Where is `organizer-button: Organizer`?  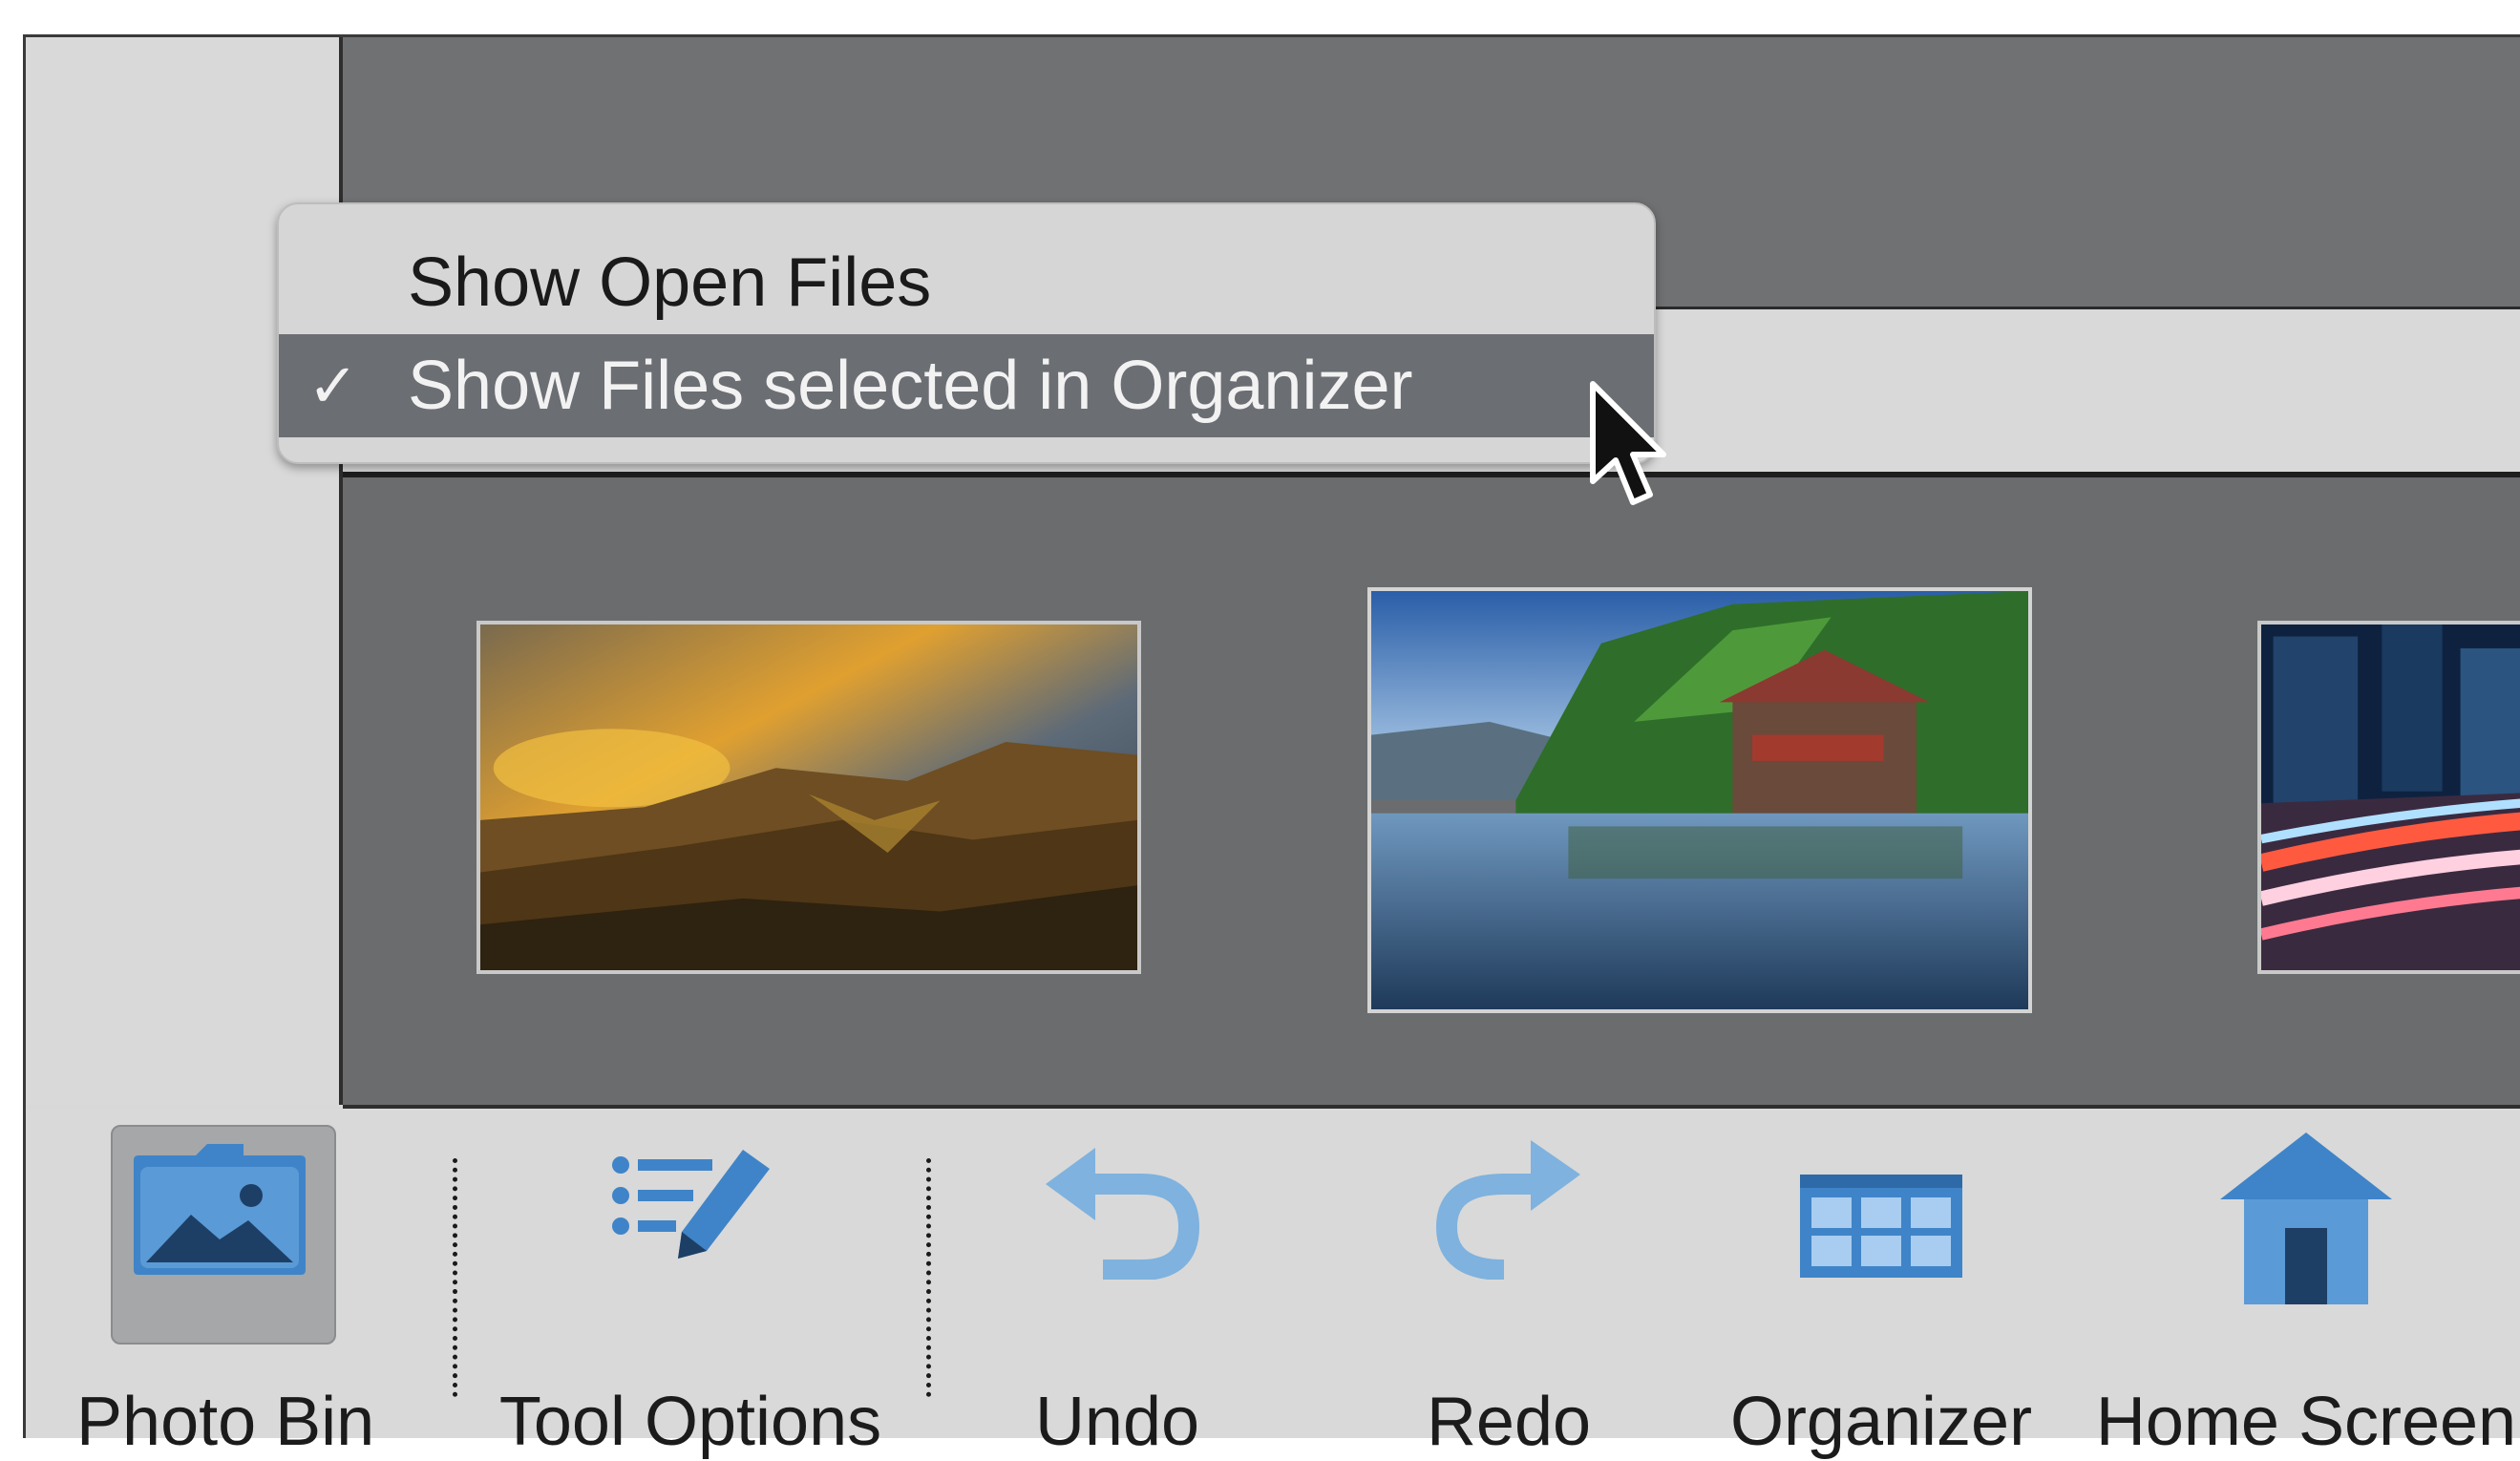 organizer-button: Organizer is located at coordinates (1881, 1298).